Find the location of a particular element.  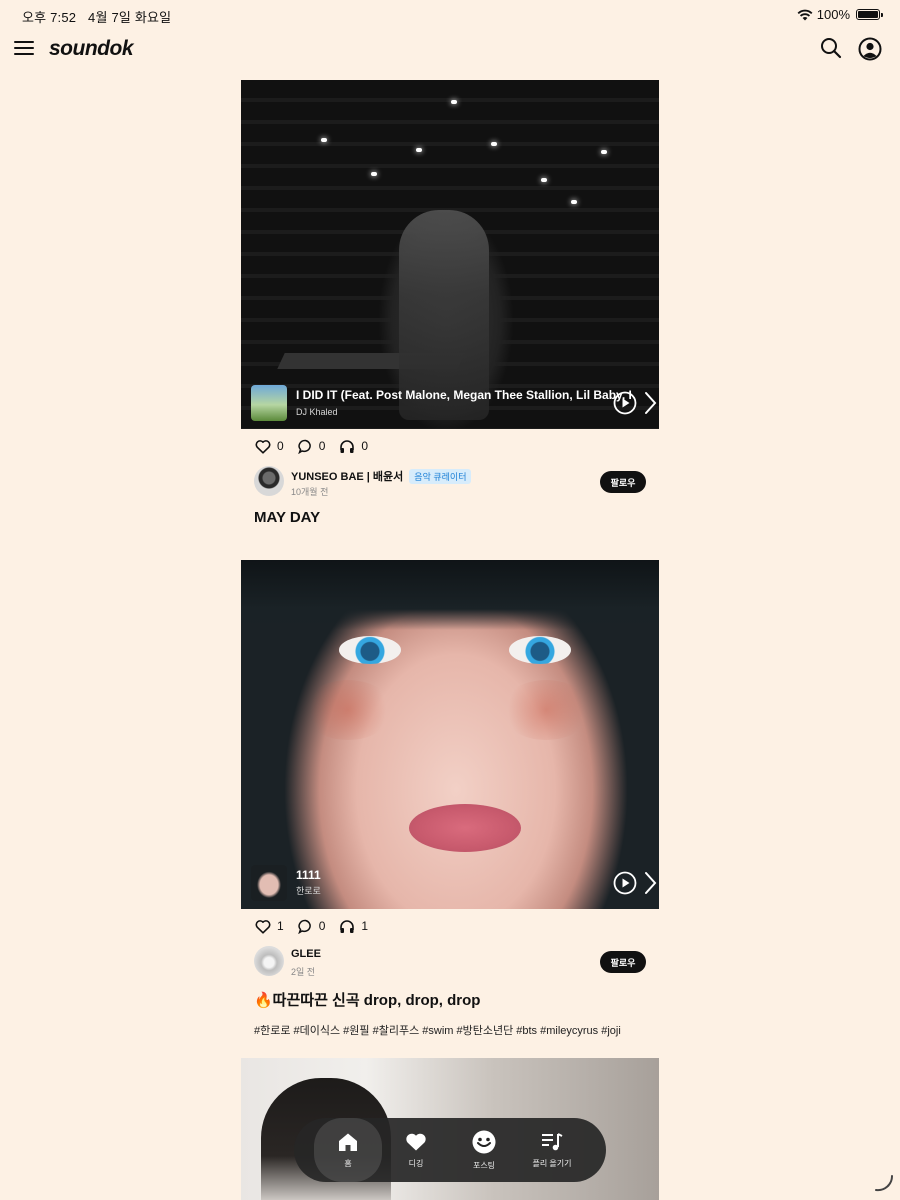

author-name-row: YUNSEO BAE | 배윤서 음악 큐레이터 is located at coordinates (381, 476).